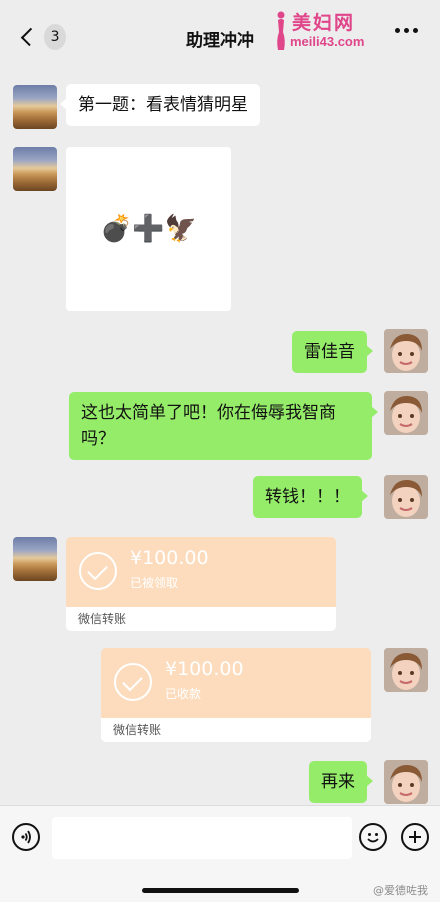  I want to click on emoji-button, so click(373, 837).